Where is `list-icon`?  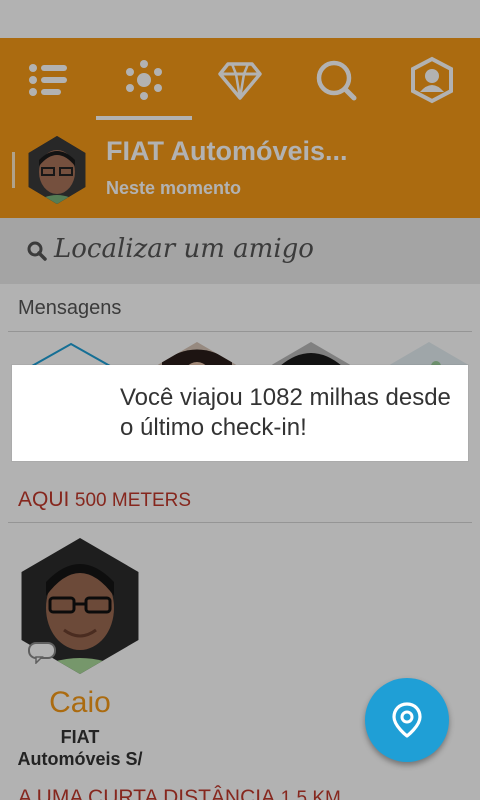 list-icon is located at coordinates (48, 80).